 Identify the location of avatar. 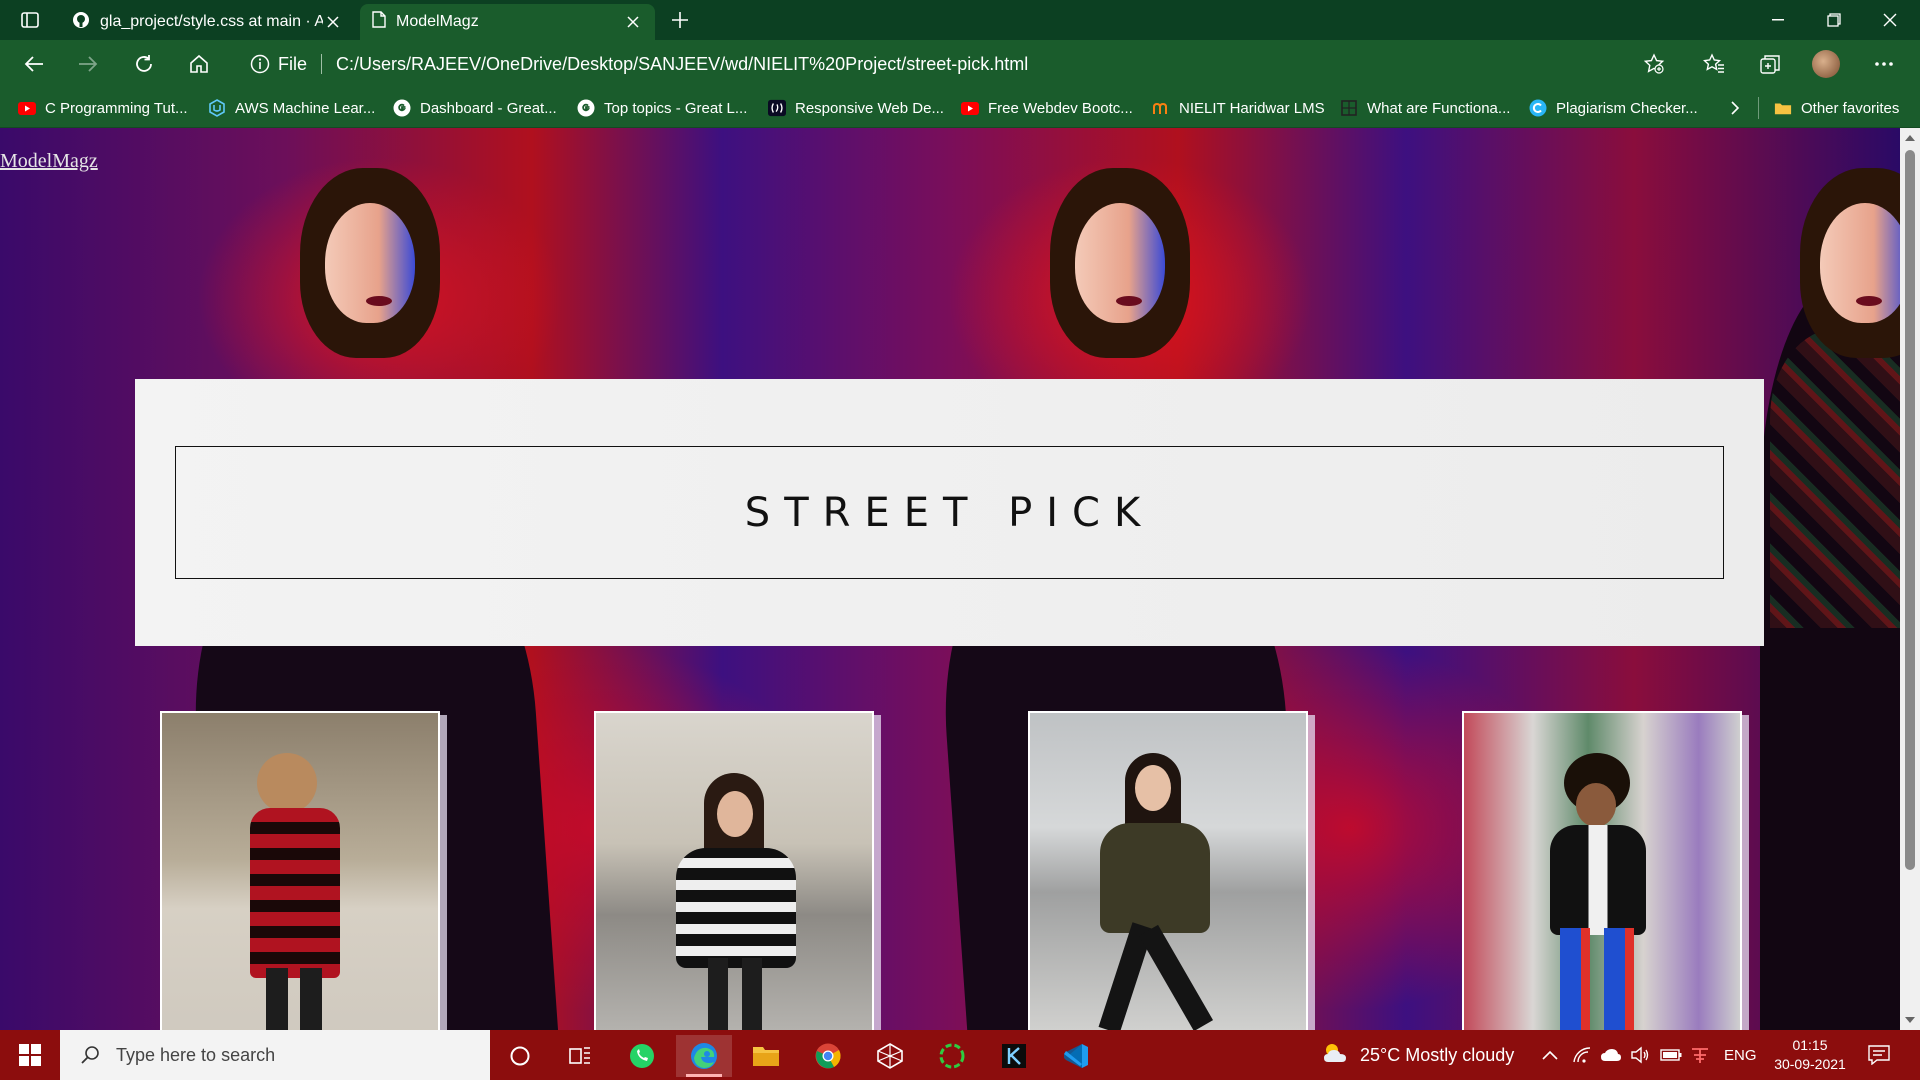
(1826, 64).